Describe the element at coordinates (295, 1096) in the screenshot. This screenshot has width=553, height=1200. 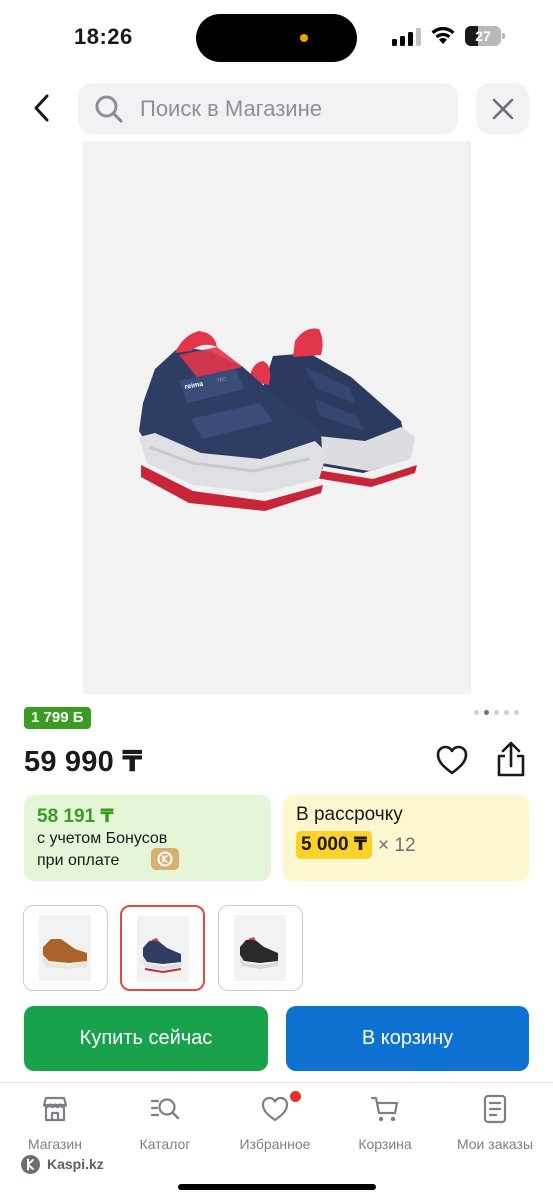
I see `notification-dot` at that location.